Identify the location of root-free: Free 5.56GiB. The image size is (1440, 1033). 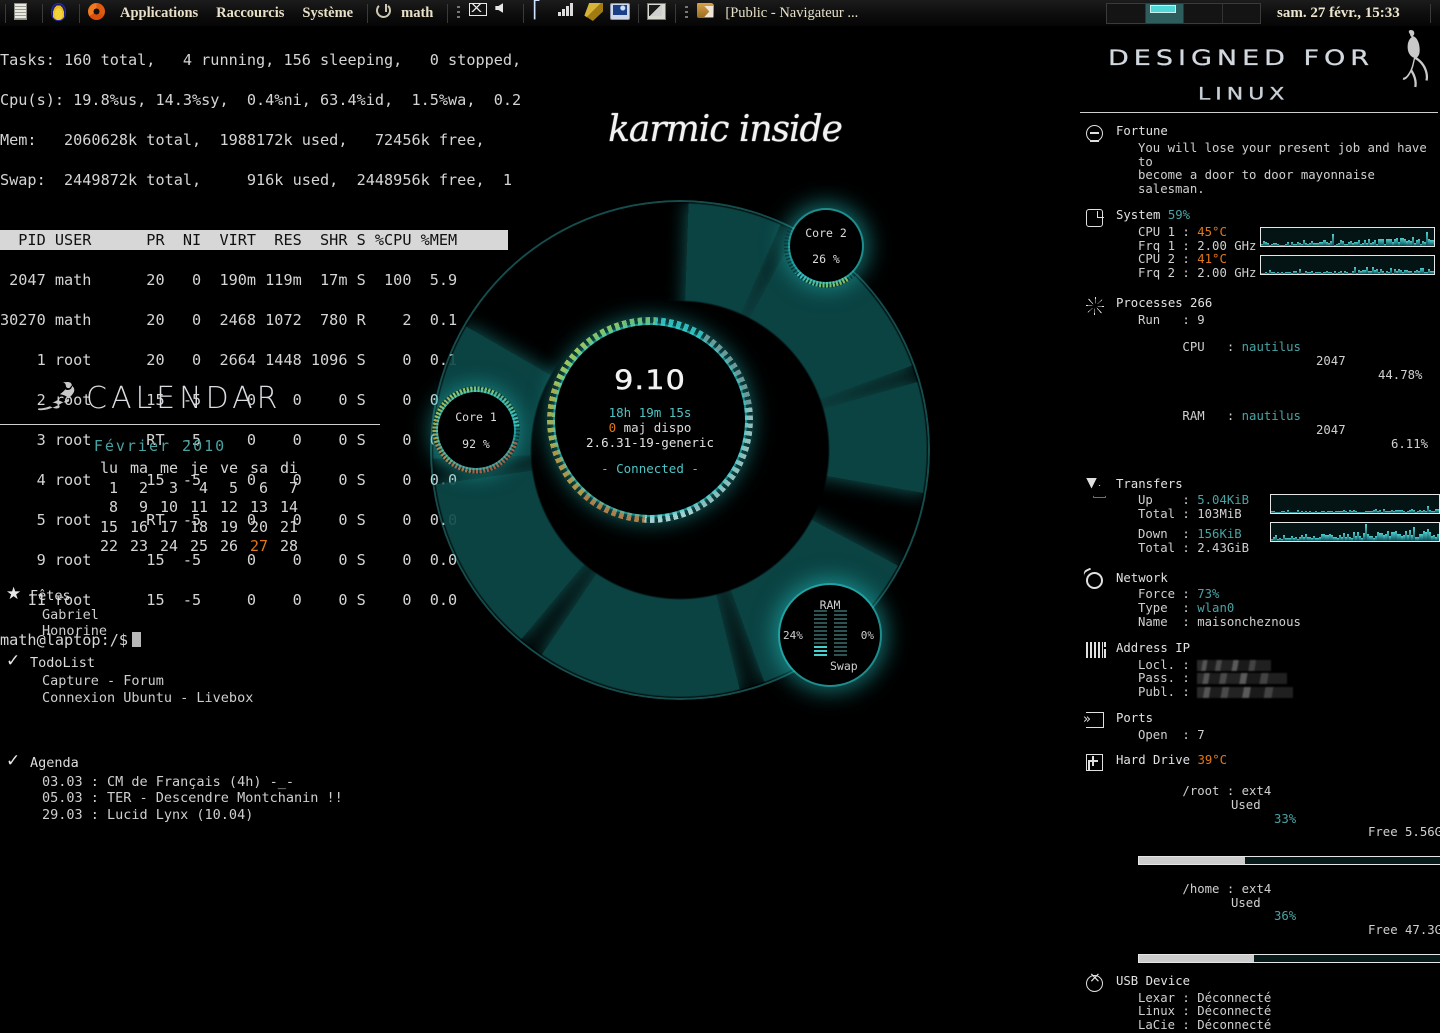
(1404, 832).